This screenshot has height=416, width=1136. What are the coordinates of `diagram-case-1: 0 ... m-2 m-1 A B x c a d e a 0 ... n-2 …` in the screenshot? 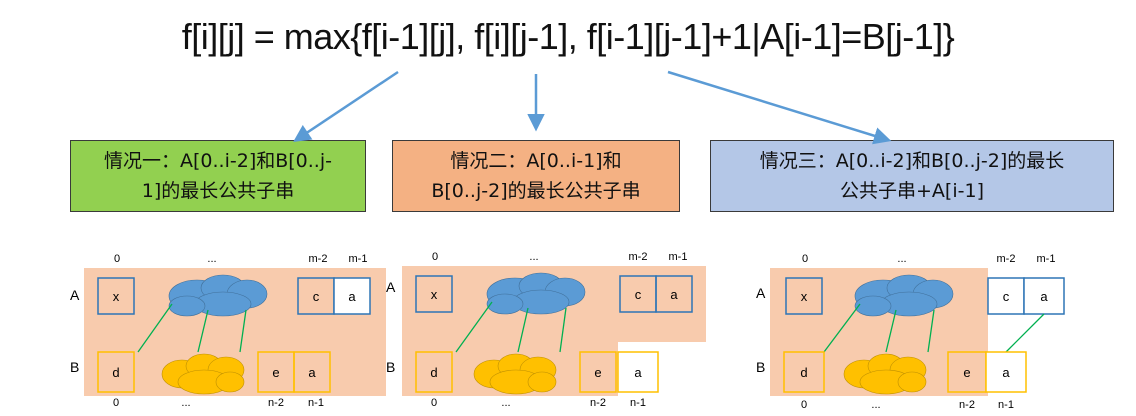 It's located at (228, 331).